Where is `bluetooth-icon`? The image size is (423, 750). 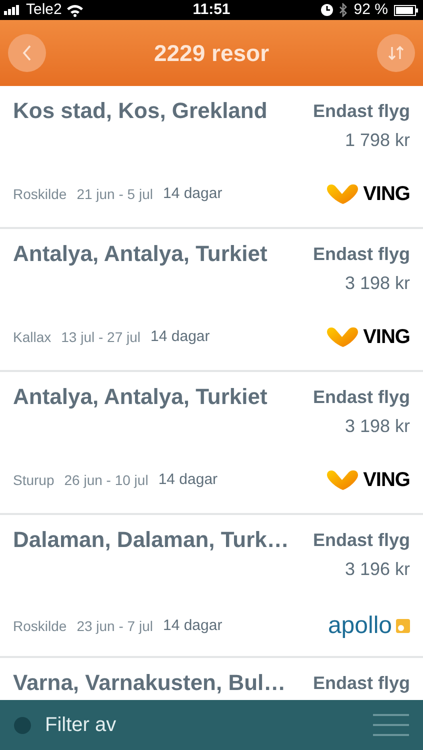
bluetooth-icon is located at coordinates (343, 10).